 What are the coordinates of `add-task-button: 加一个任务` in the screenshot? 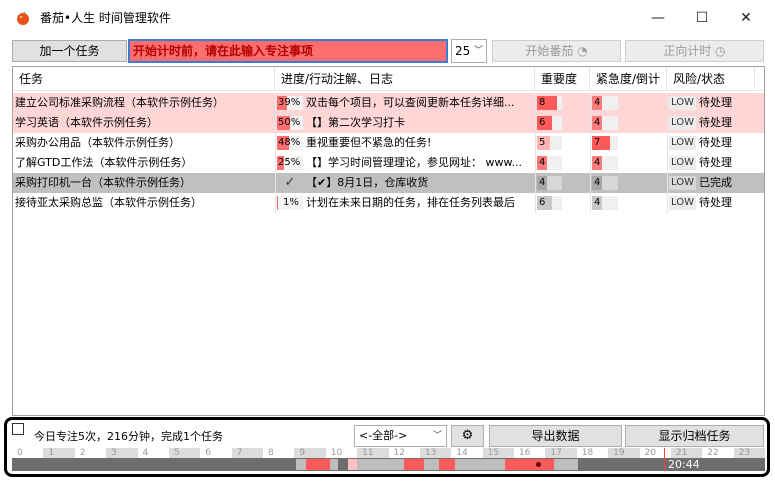 It's located at (69, 51).